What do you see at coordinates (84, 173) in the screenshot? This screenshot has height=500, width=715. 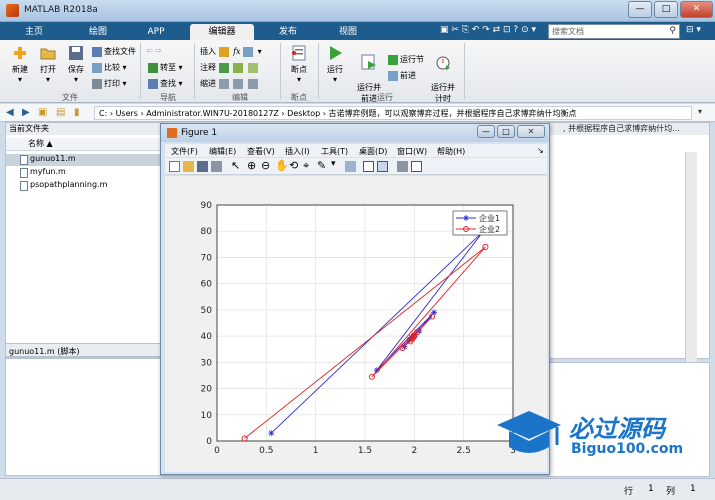 I see `file-item: myfun.m` at bounding box center [84, 173].